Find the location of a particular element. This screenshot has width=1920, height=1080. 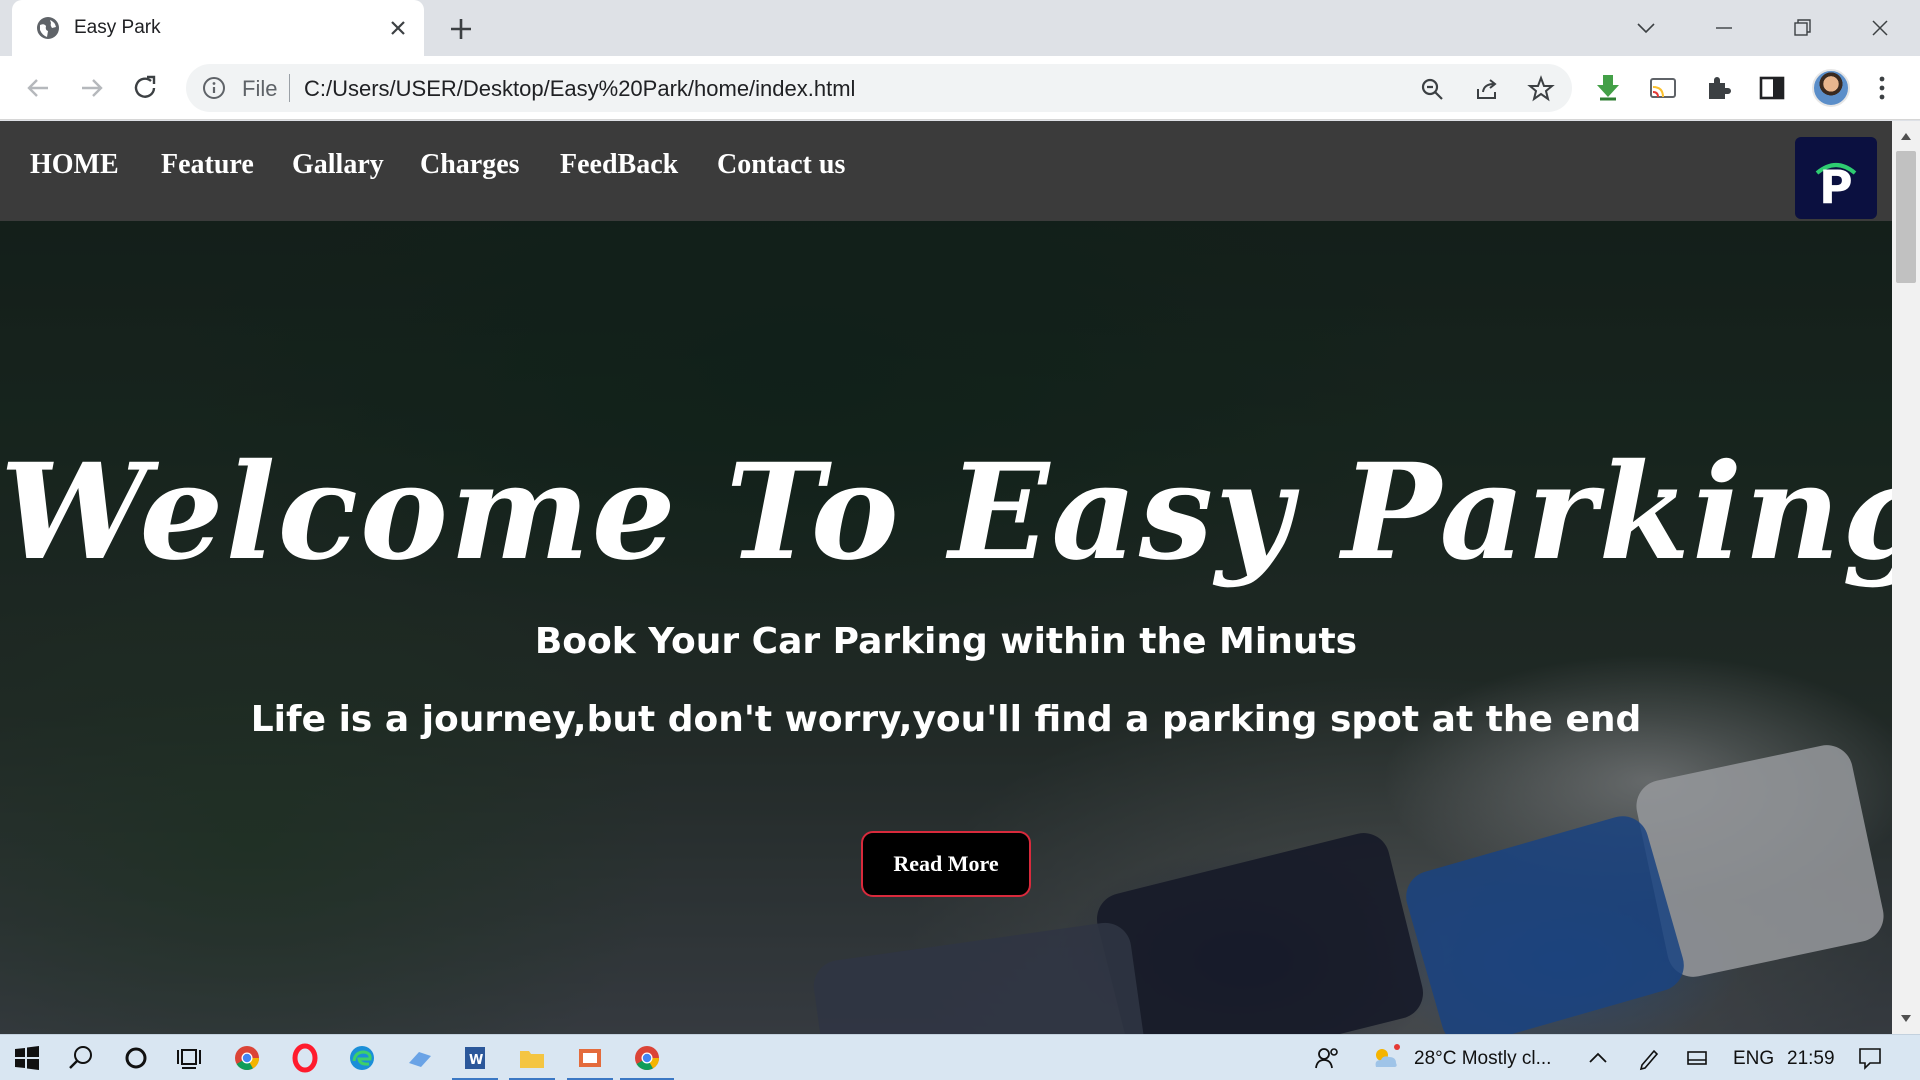

zoom-icon is located at coordinates (1432, 89).